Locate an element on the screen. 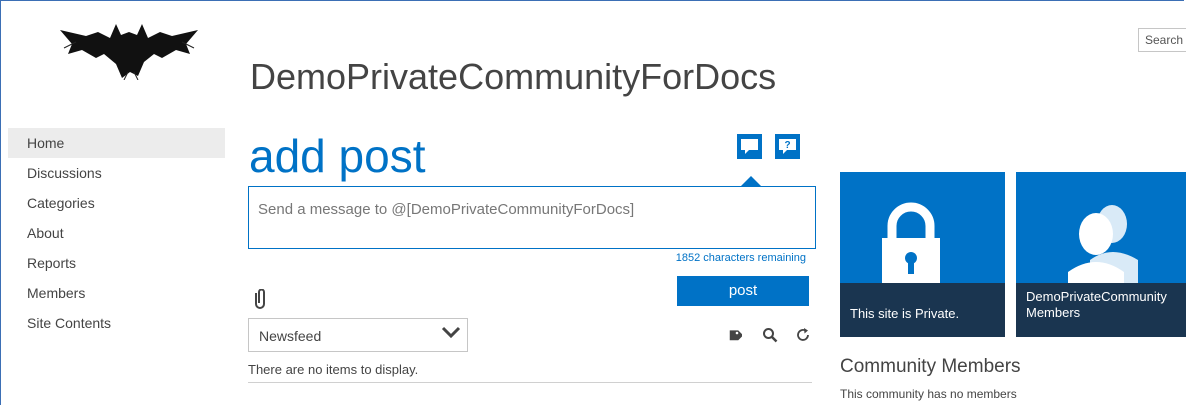 This screenshot has width=1186, height=407. people-icon is located at coordinates (1103, 246).